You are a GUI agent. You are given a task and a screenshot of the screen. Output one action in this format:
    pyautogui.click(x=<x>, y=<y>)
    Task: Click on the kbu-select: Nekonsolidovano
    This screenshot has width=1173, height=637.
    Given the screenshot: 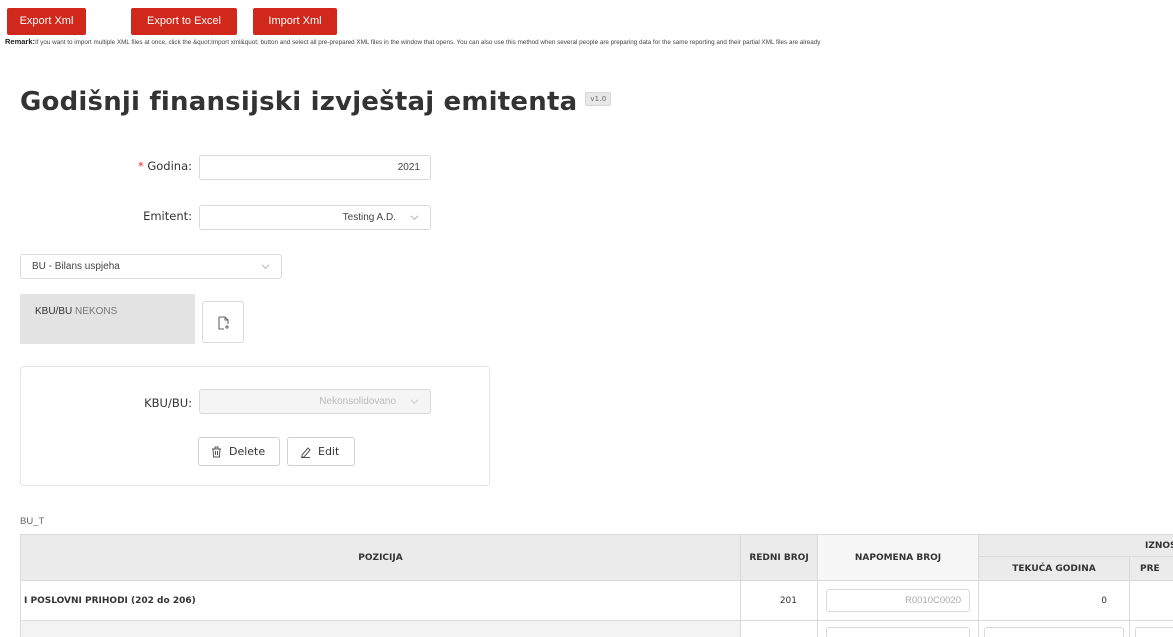 What is the action you would take?
    pyautogui.click(x=315, y=401)
    